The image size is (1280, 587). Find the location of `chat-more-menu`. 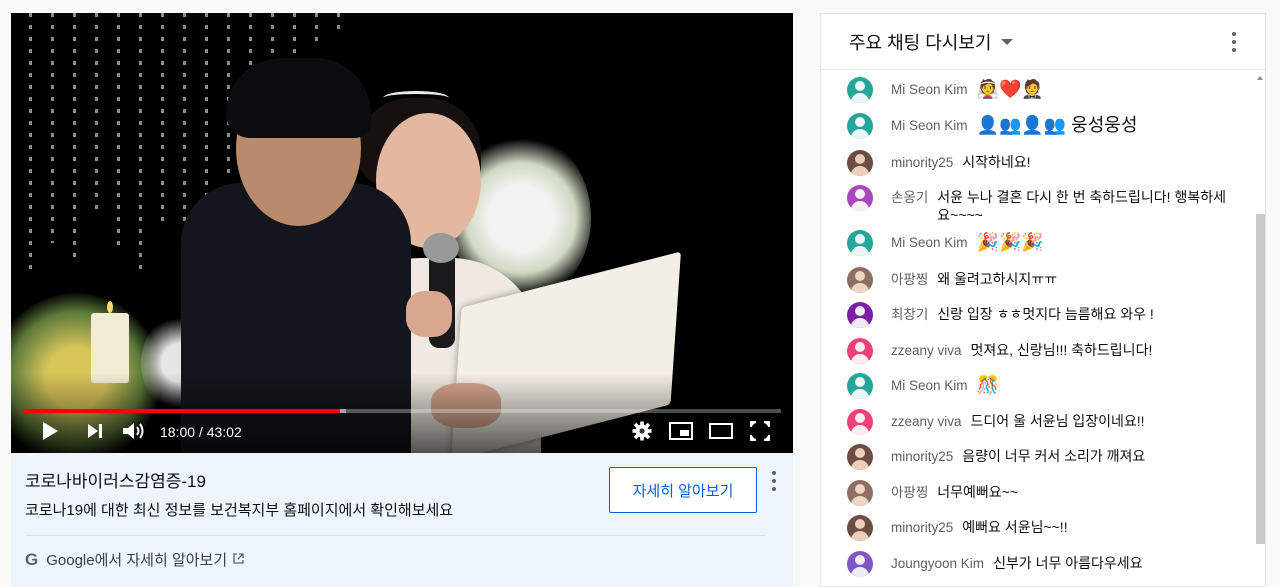

chat-more-menu is located at coordinates (1234, 42).